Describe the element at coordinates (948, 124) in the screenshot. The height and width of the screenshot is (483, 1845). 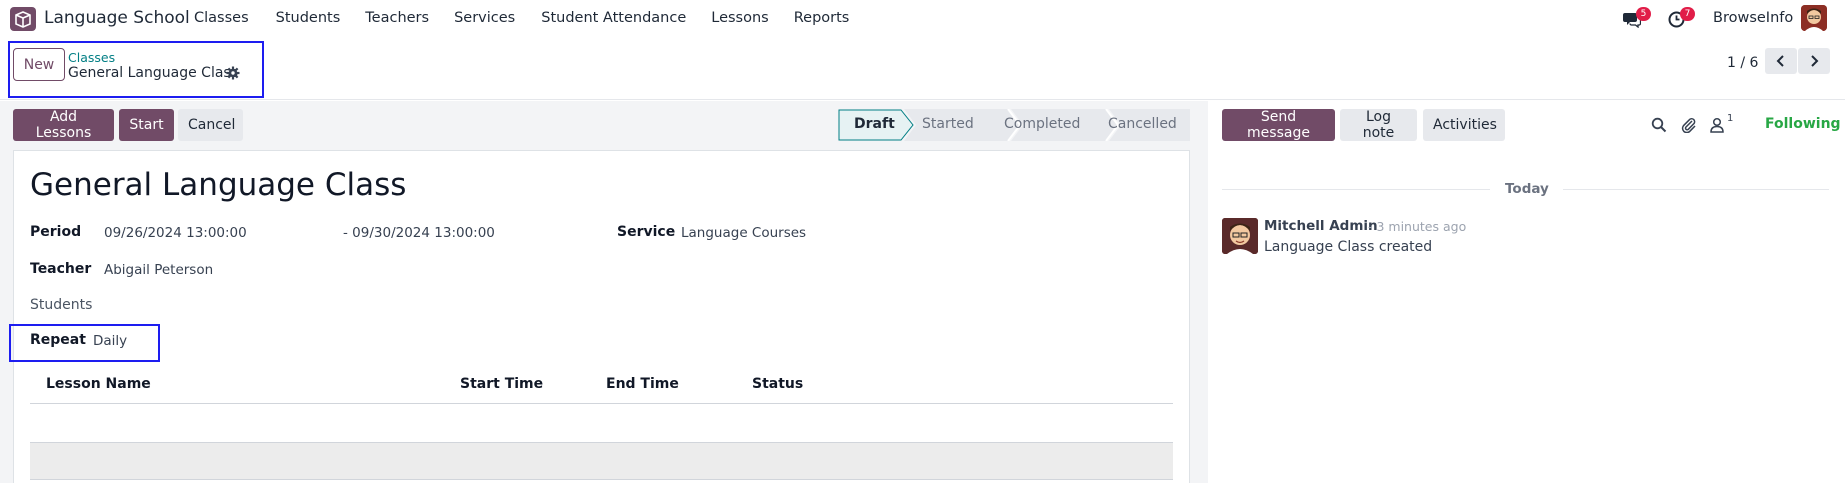
I see `stage-started: Started` at that location.